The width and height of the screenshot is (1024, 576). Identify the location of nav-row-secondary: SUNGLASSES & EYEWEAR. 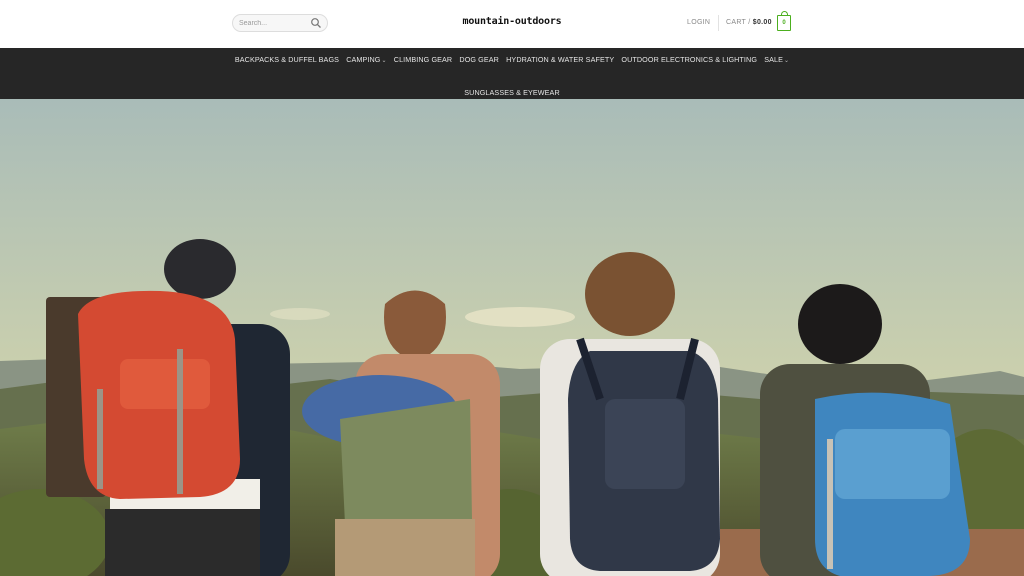
(512, 91).